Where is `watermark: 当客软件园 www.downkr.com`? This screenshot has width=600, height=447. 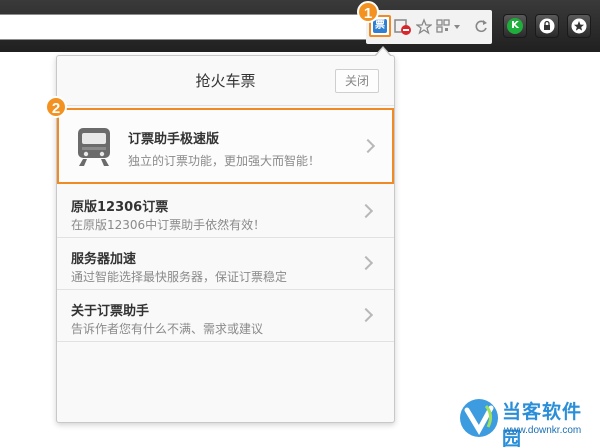 watermark: 当客软件园 www.downkr.com is located at coordinates (529, 421).